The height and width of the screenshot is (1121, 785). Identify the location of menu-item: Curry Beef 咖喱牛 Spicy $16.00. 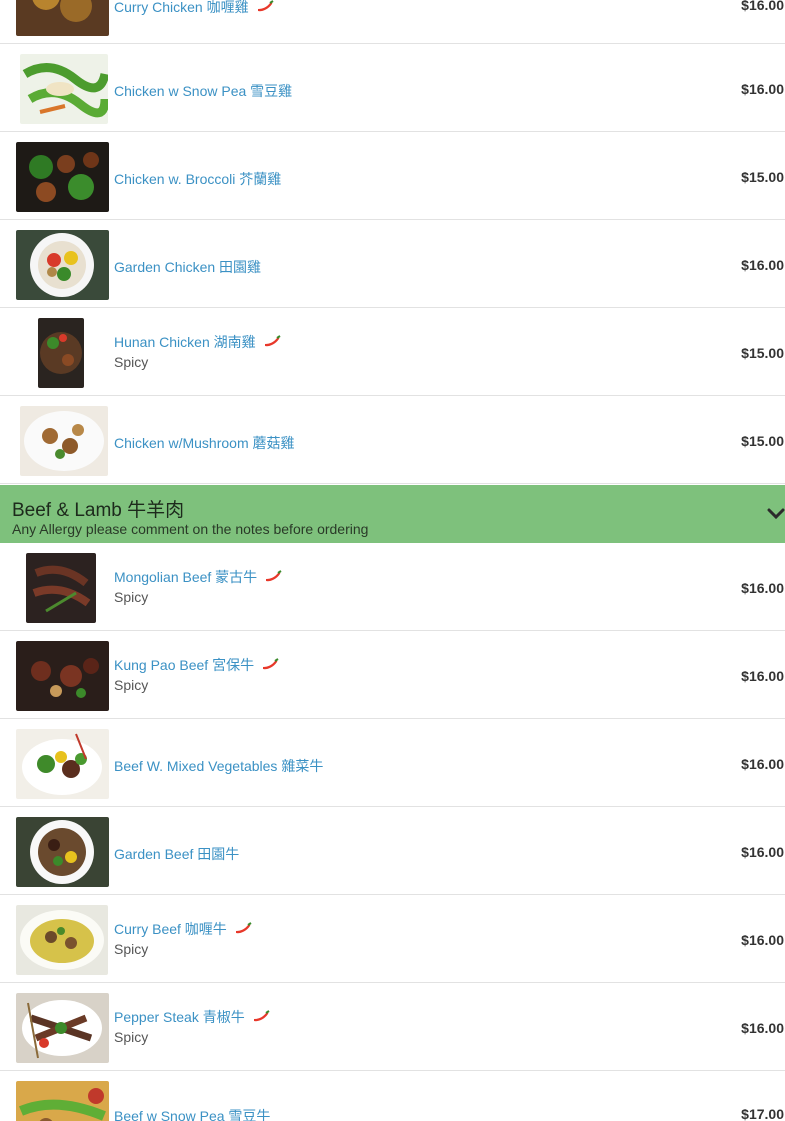
(392, 939).